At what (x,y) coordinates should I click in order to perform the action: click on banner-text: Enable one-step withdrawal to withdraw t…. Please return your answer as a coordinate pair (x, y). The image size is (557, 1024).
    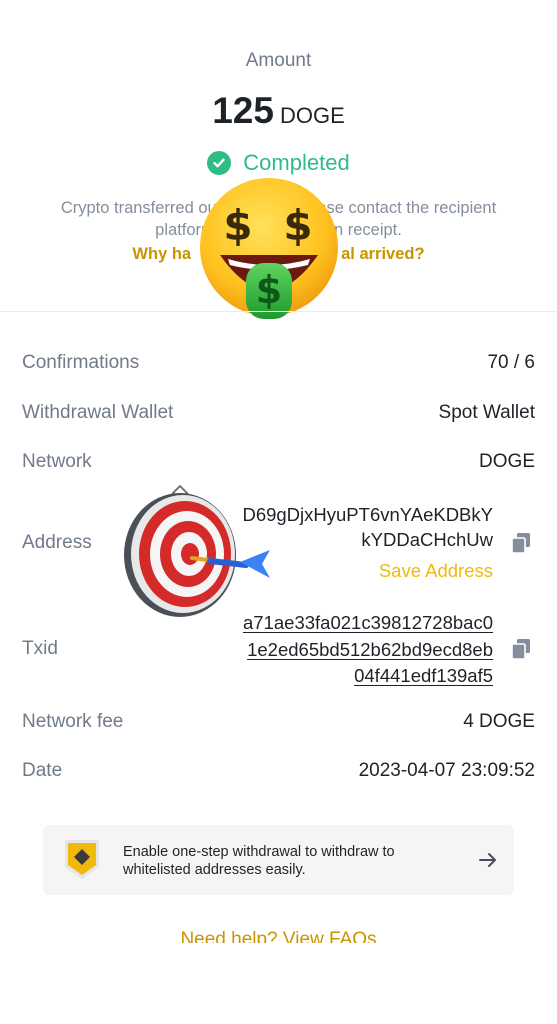
    Looking at the image, I should click on (283, 861).